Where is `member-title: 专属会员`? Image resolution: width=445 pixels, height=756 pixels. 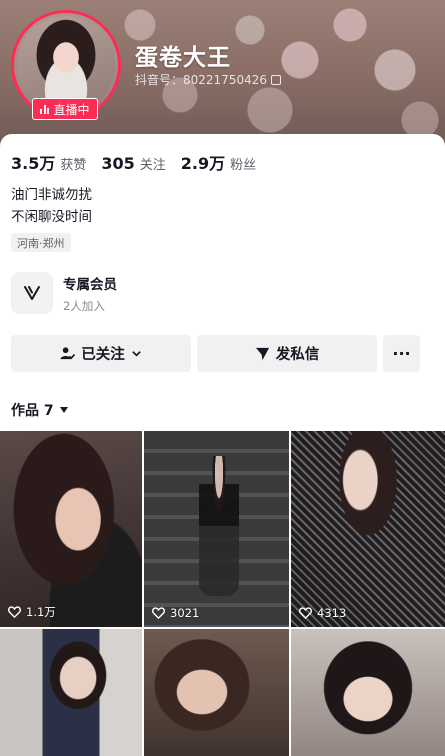
member-title: 专属会员 is located at coordinates (90, 284).